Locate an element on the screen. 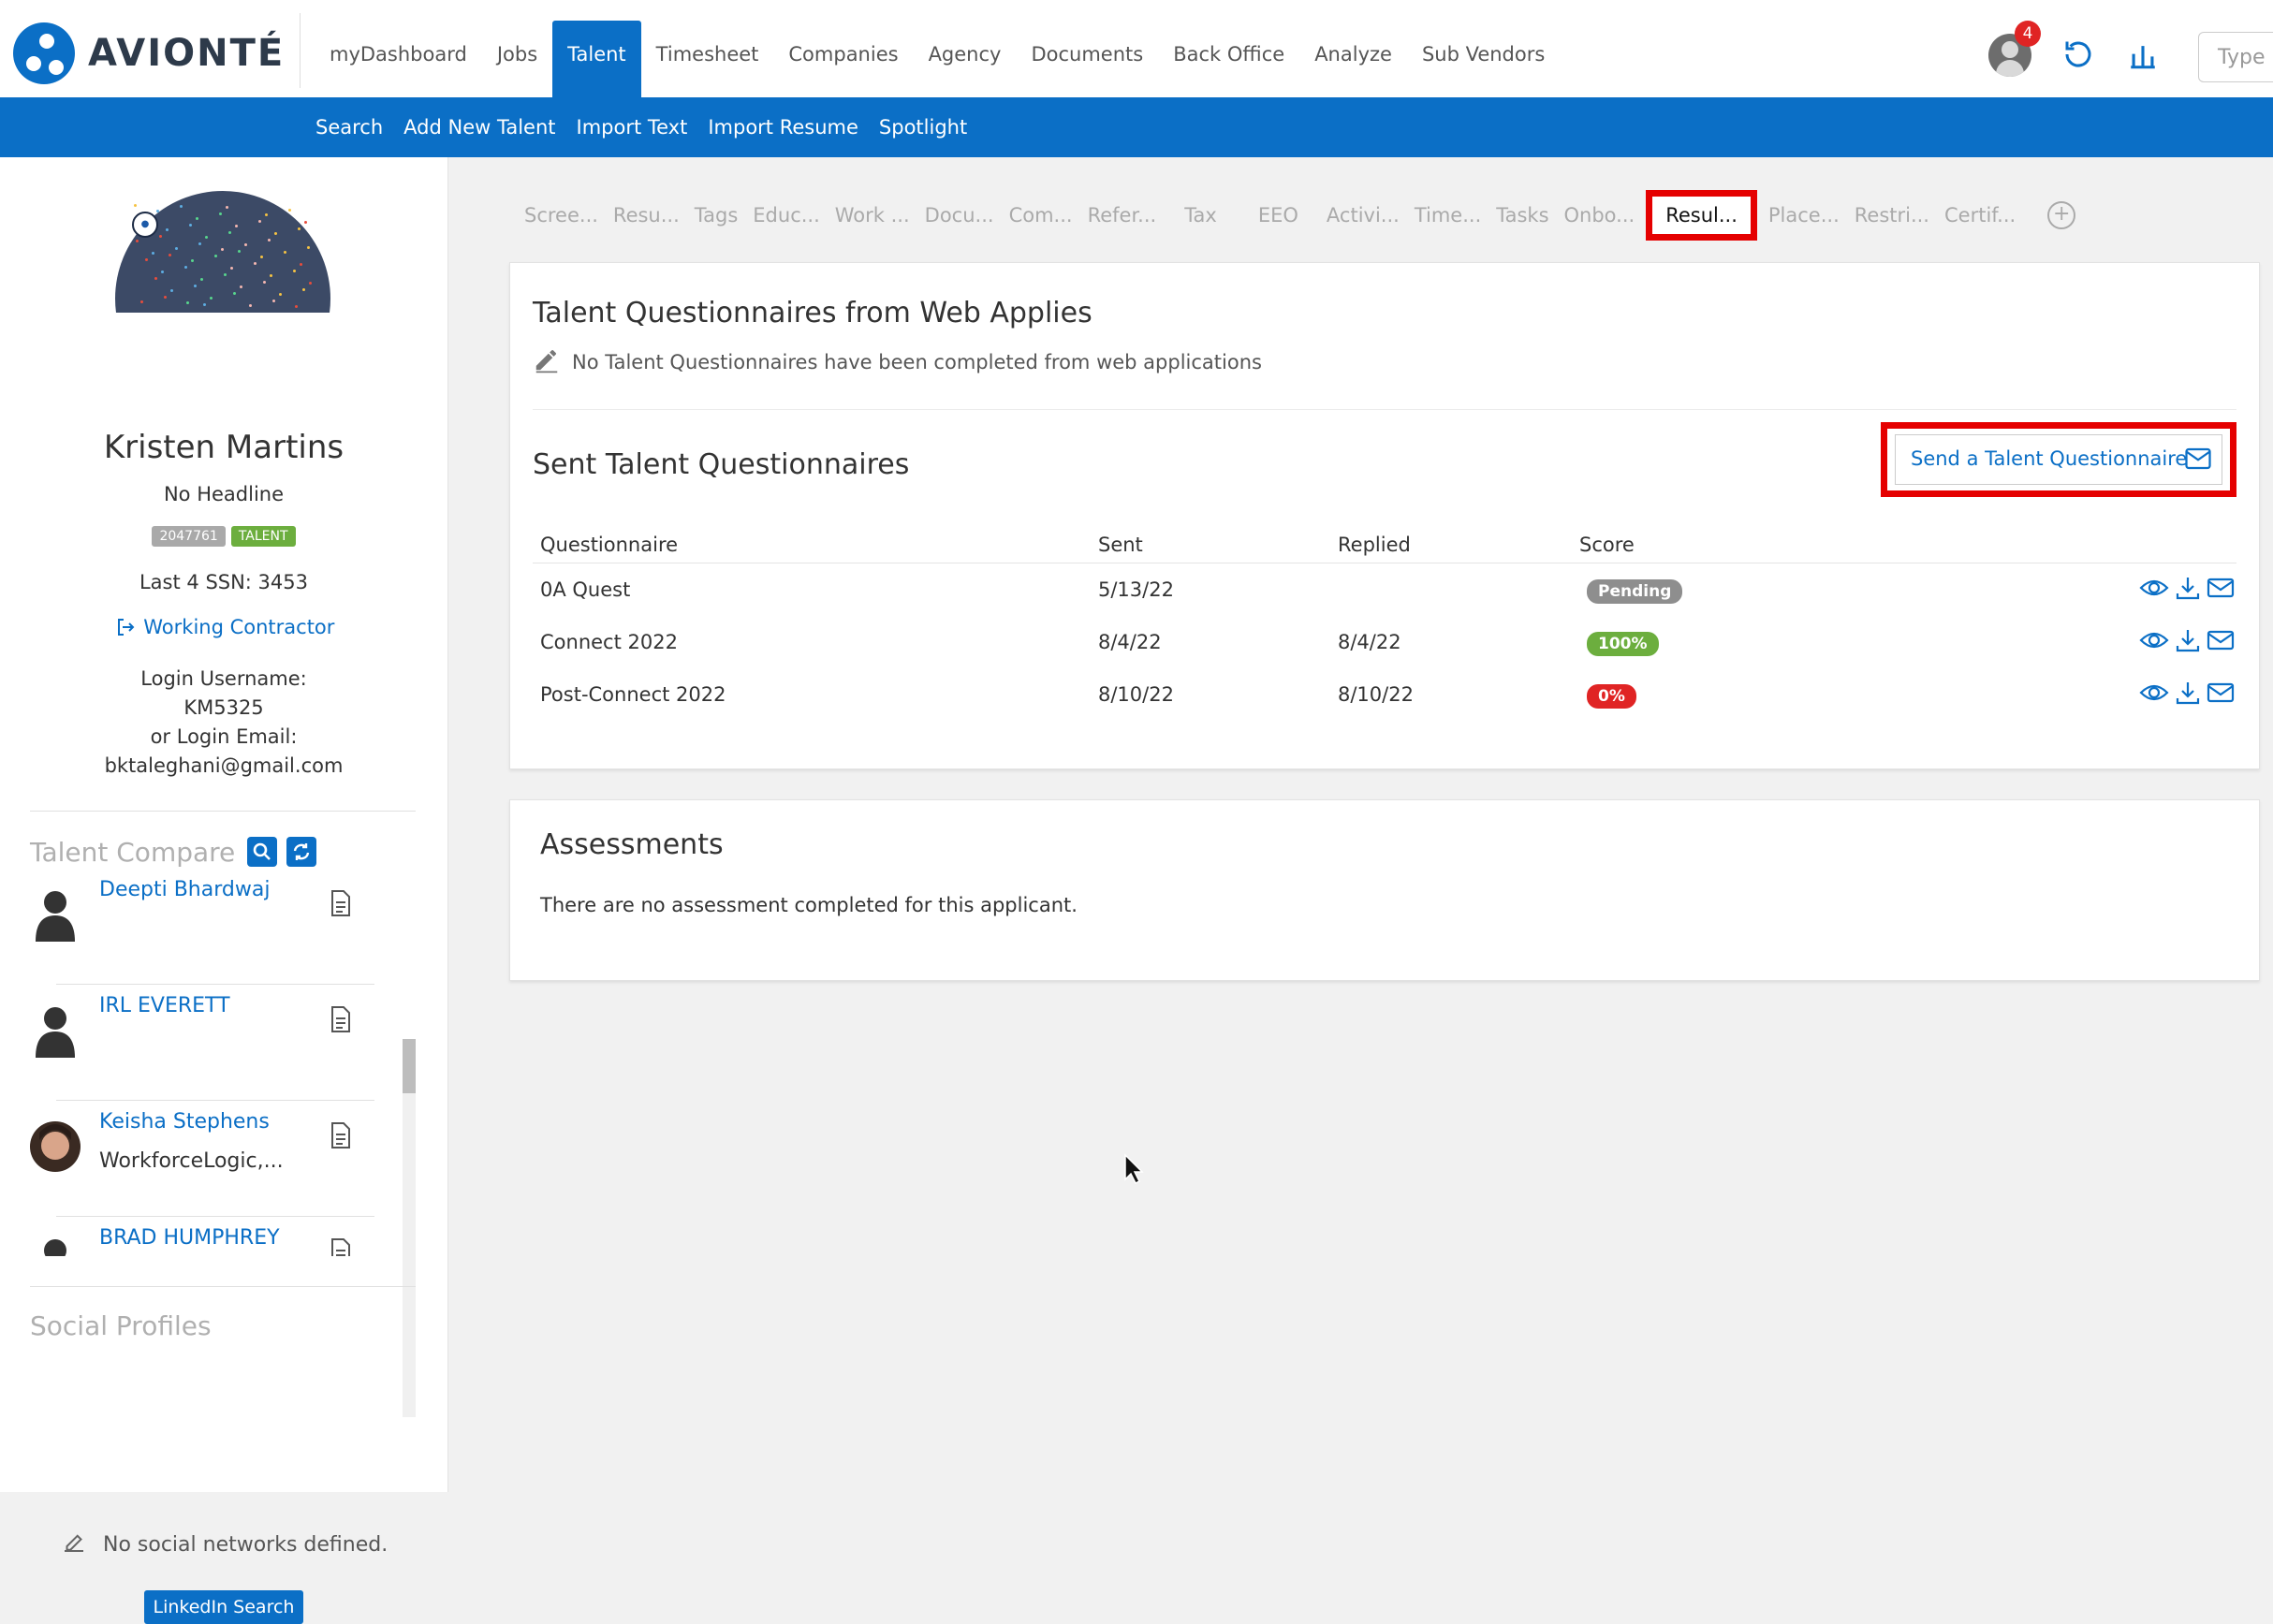 This screenshot has height=1624, width=2273. add-tab-plus-icon: + is located at coordinates (2062, 215).